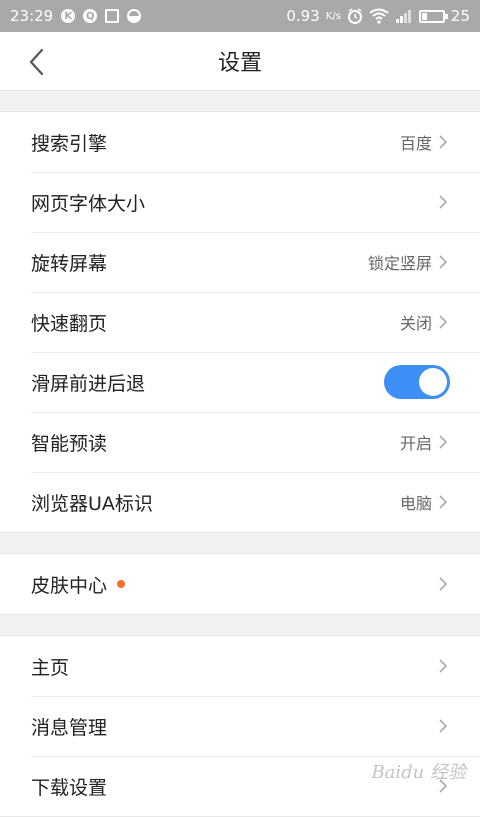 Image resolution: width=480 pixels, height=817 pixels. Describe the element at coordinates (50, 667) in the screenshot. I see `row-label: 主页` at that location.